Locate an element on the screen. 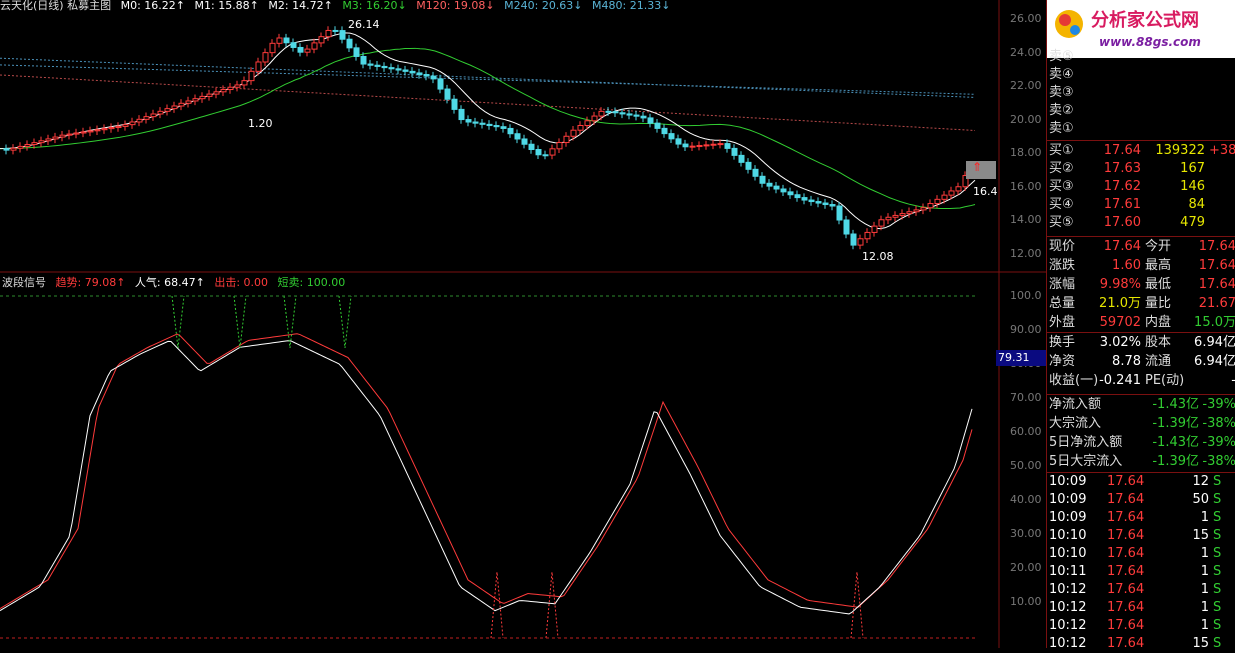 The image size is (1235, 653). fund-label: 股本 is located at coordinates (1158, 342).